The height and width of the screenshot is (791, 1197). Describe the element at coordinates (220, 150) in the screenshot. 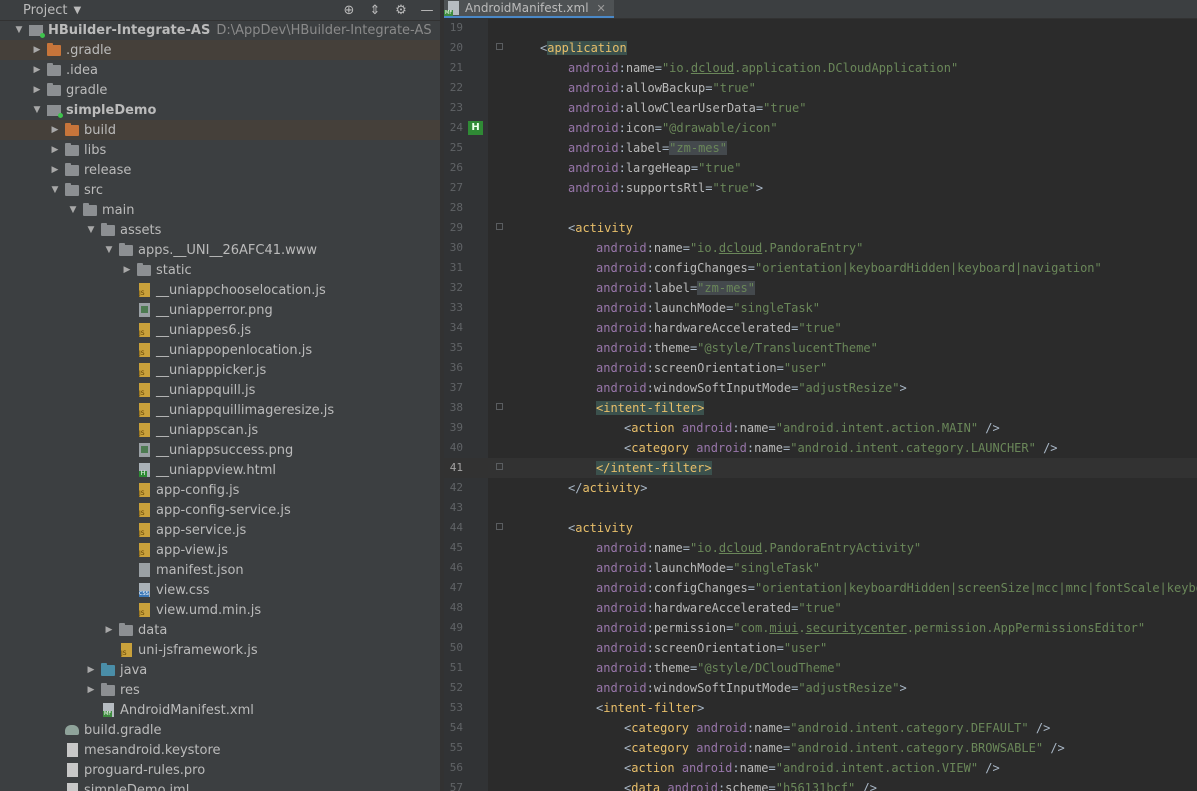

I see `tree-folder-row: ▶ libs` at that location.